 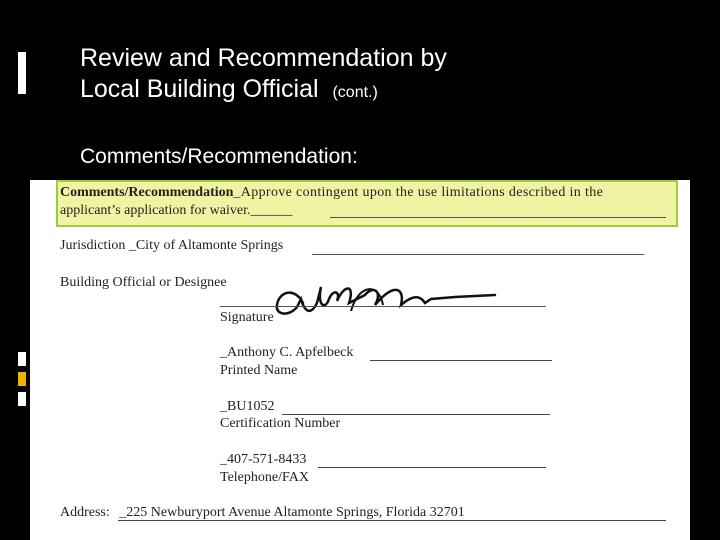 What do you see at coordinates (264, 477) in the screenshot?
I see `phone-label: Telephone/FAX` at bounding box center [264, 477].